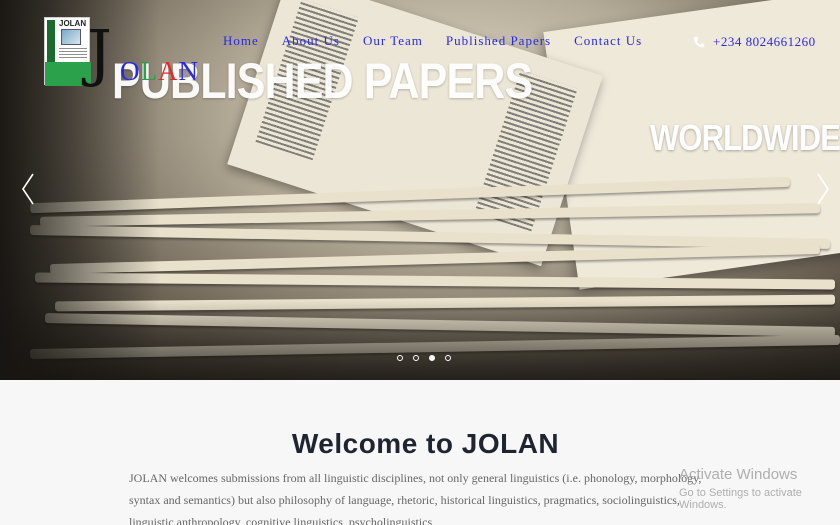 This screenshot has height=525, width=840. Describe the element at coordinates (740, 499) in the screenshot. I see `watermark-subtitle: Go to Settings to activate Windows.` at that location.